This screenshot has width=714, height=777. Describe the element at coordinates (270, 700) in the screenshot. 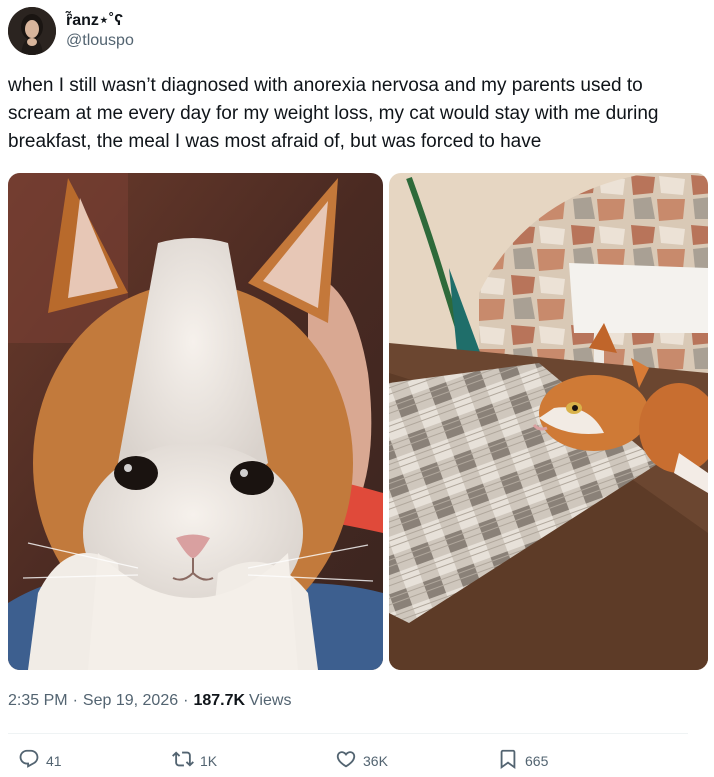

I see `views-label: Views` at that location.